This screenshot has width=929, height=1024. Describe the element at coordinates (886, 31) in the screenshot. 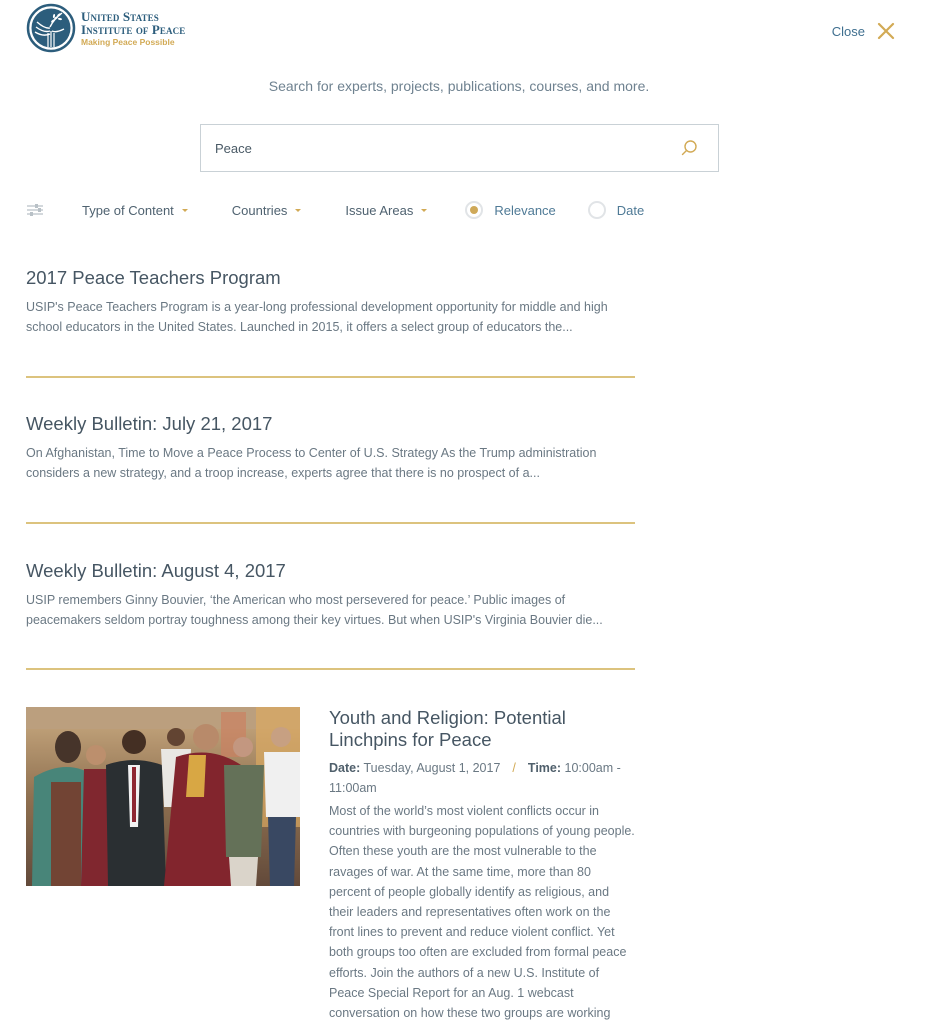

I see `close-x-icon` at that location.